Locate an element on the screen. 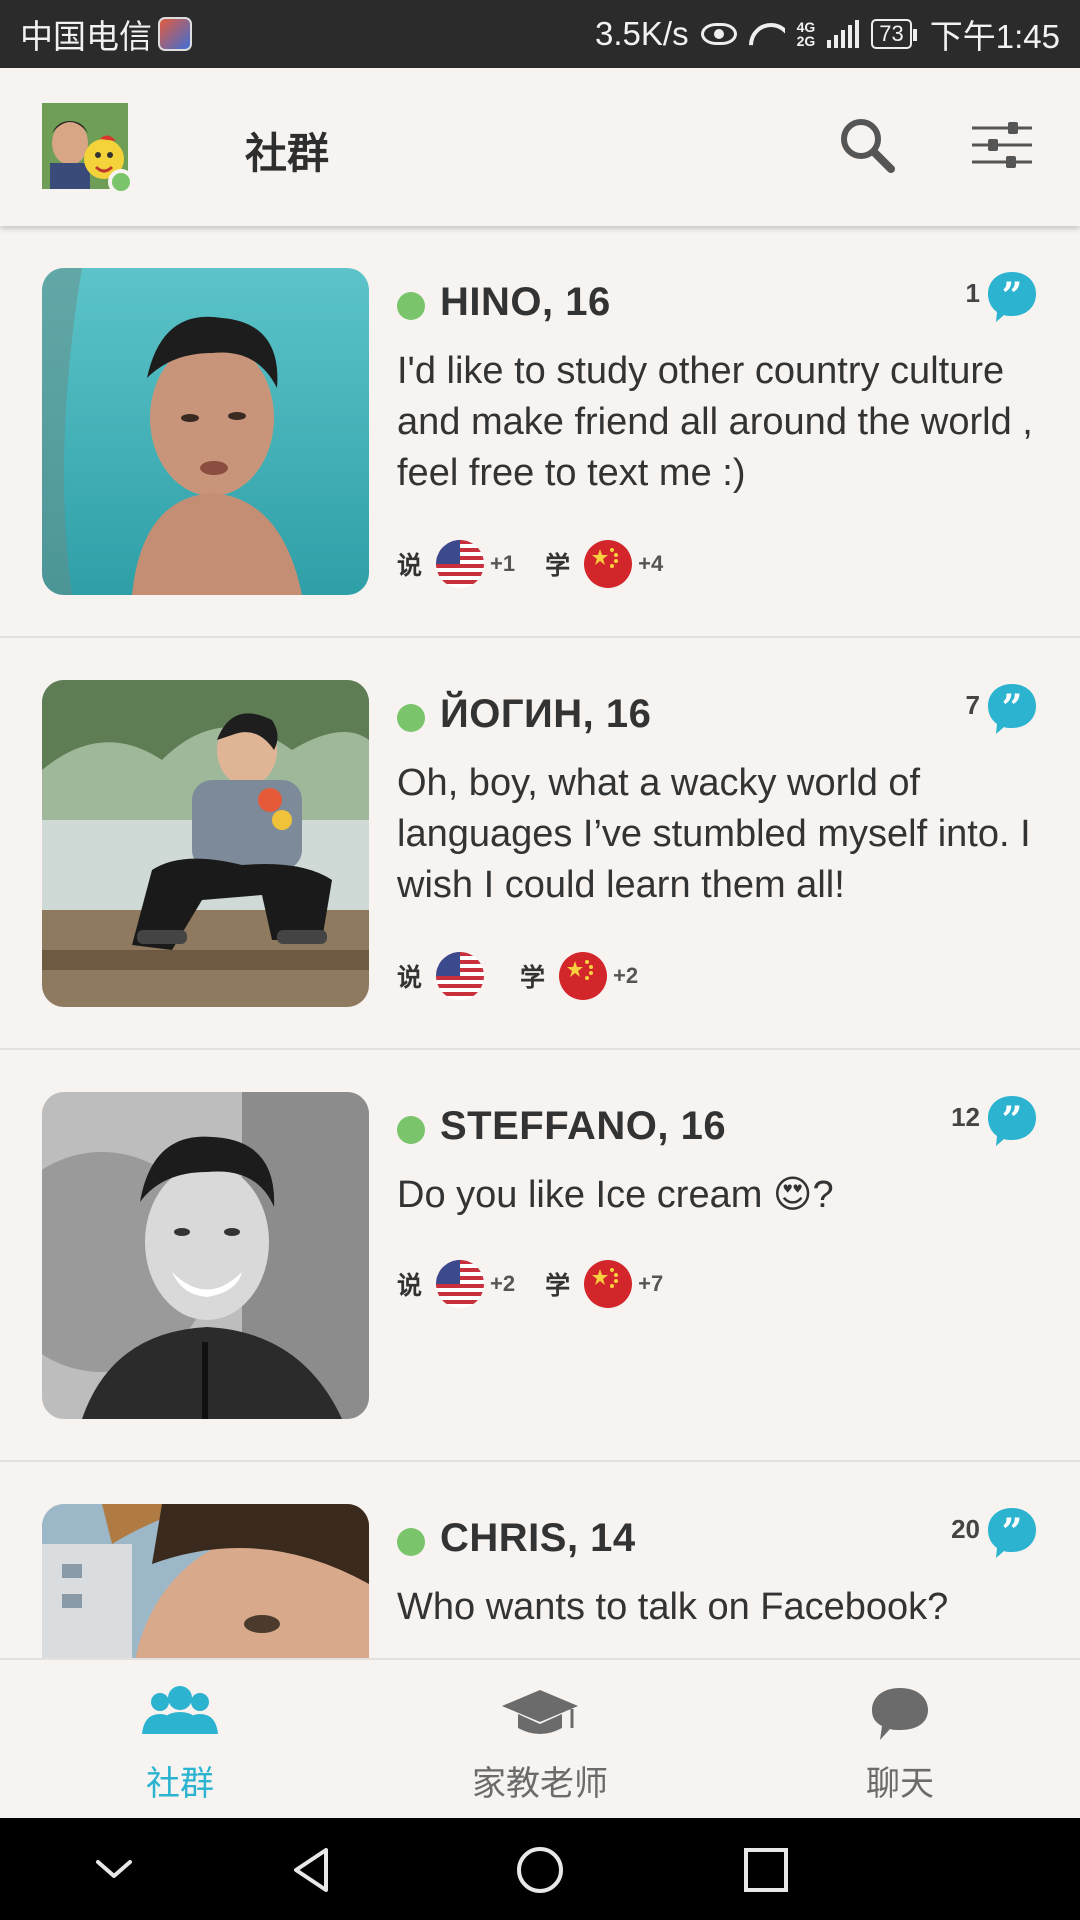 The height and width of the screenshot is (1920, 1080). photo-closeup-portrait is located at coordinates (205, 1581).